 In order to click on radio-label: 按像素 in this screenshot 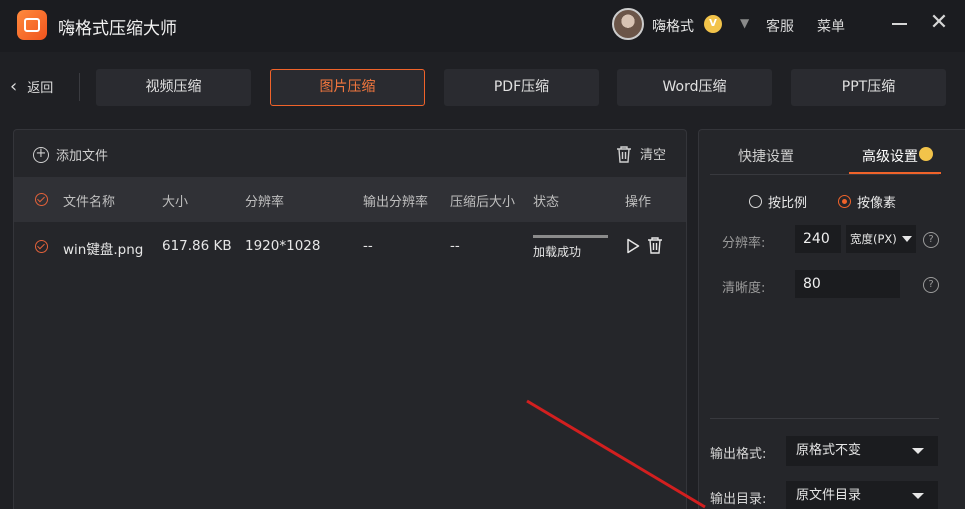, I will do `click(877, 203)`.